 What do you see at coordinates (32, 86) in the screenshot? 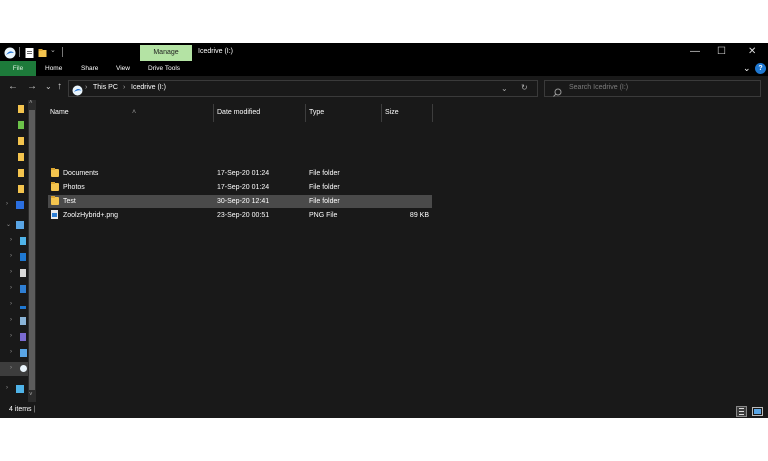
I see `forward-button: →` at bounding box center [32, 86].